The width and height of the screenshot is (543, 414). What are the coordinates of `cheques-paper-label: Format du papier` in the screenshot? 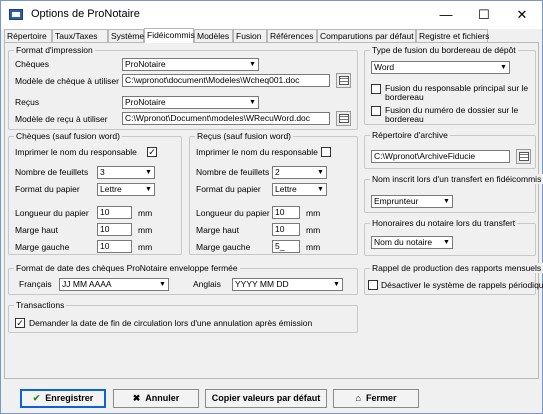 It's located at (47, 189).